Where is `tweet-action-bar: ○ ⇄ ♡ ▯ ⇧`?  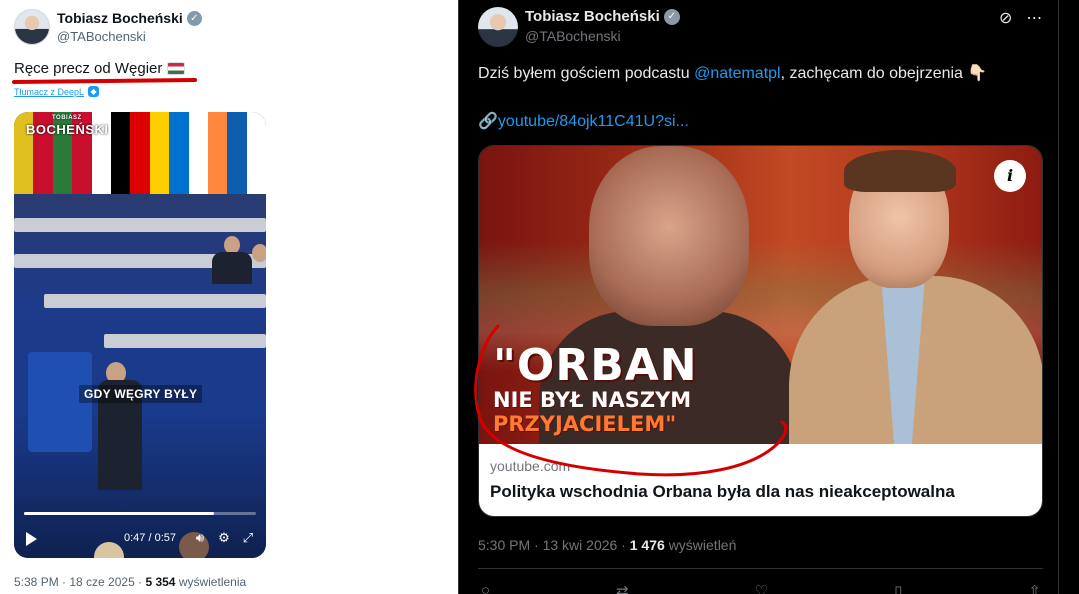
tweet-action-bar: ○ ⇄ ♡ ▯ ⇧ is located at coordinates (761, 588).